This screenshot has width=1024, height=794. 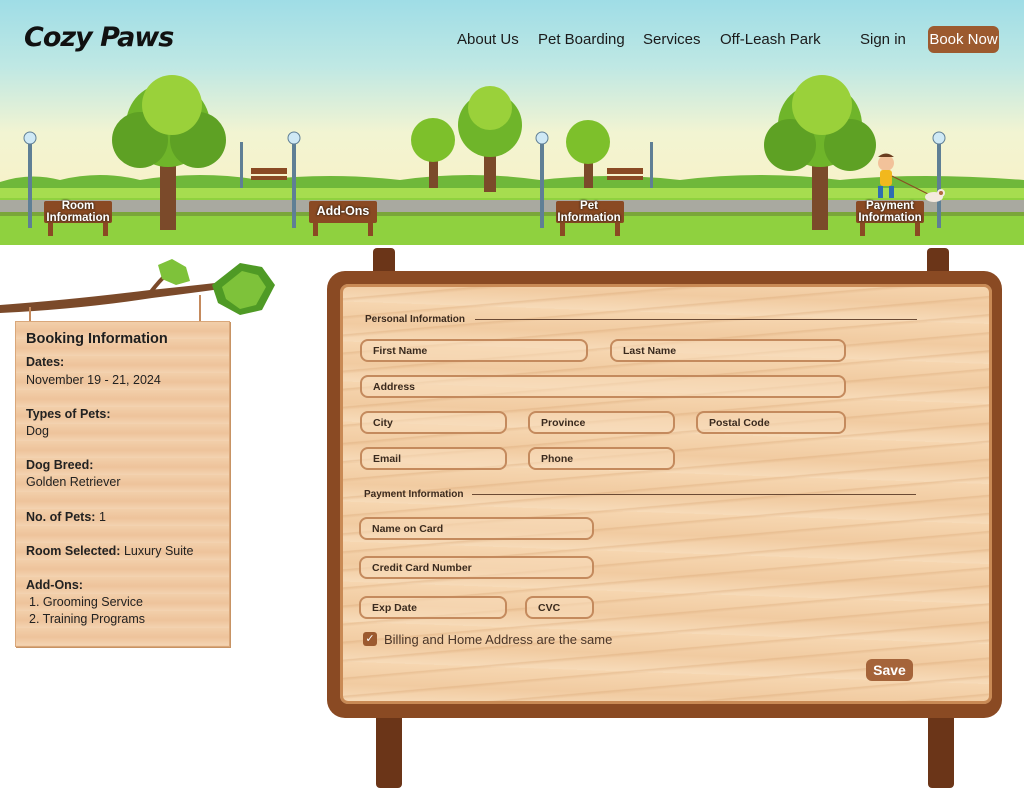 I want to click on dates-label: Dates:, so click(x=45, y=362).